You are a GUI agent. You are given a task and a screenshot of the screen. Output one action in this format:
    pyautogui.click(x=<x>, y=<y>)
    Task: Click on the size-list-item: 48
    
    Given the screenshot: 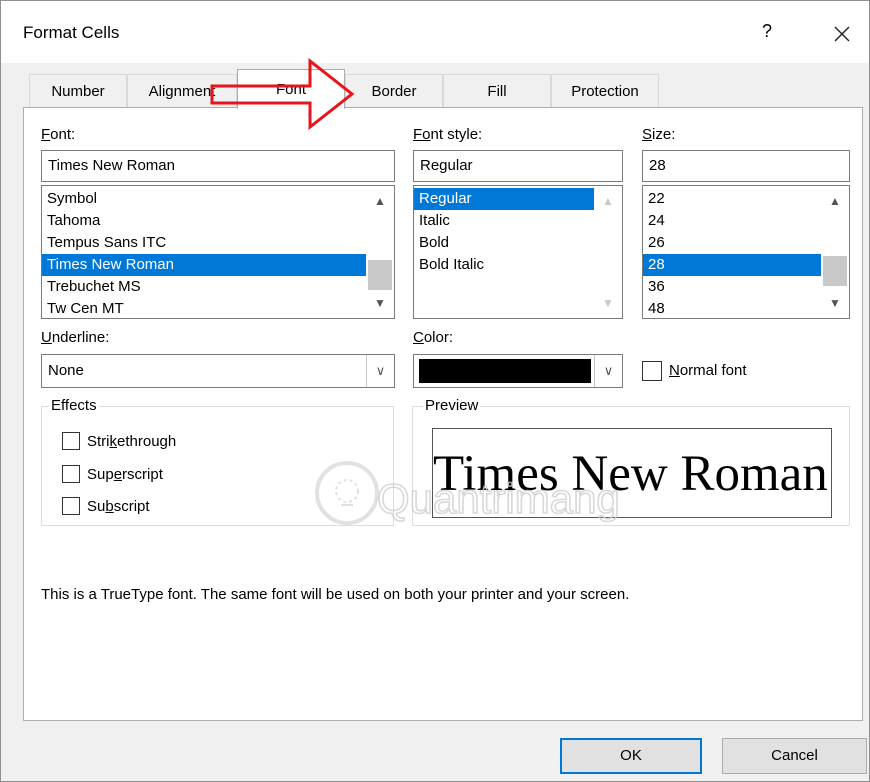 What is the action you would take?
    pyautogui.click(x=732, y=308)
    